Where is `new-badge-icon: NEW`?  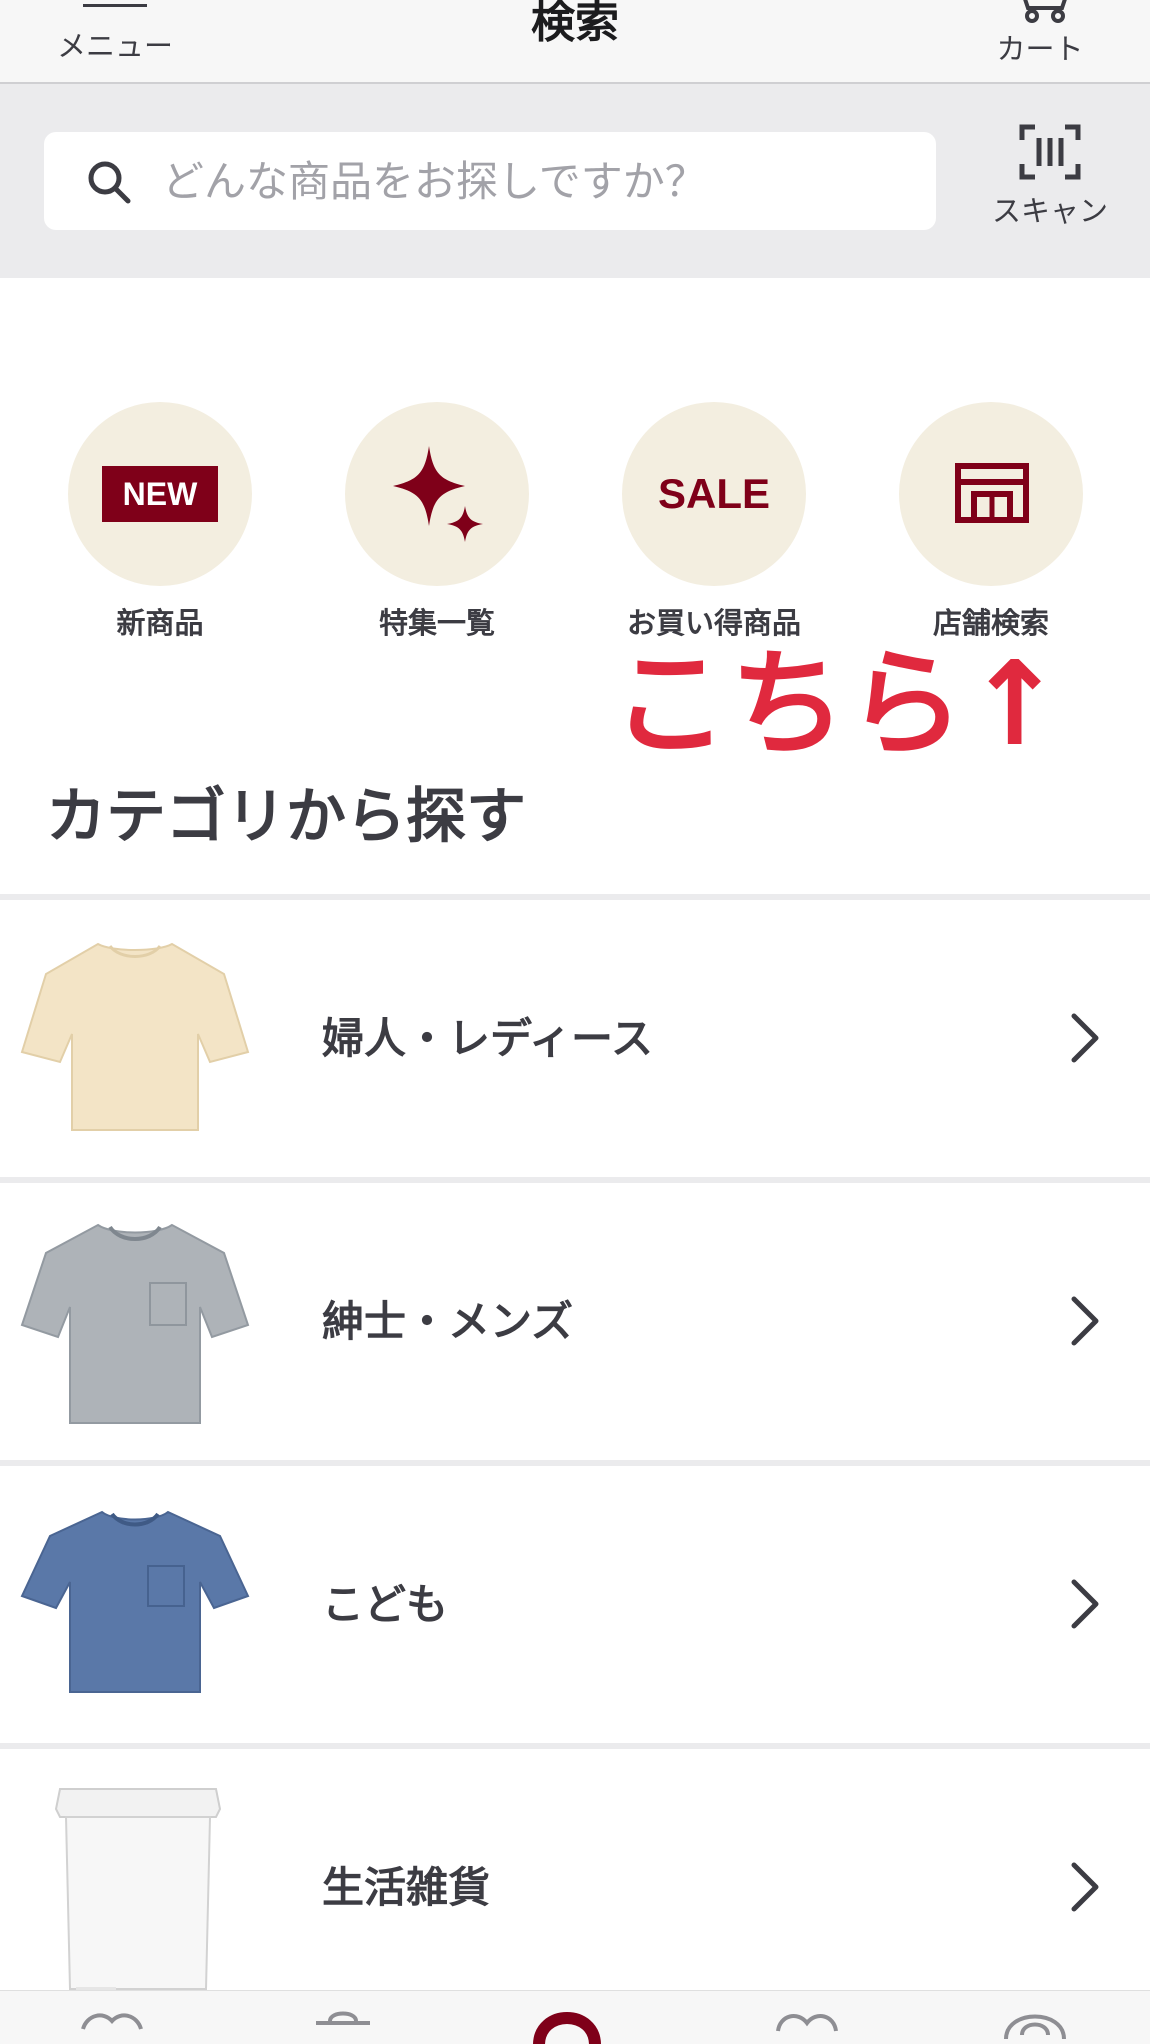
new-badge-icon: NEW is located at coordinates (160, 494).